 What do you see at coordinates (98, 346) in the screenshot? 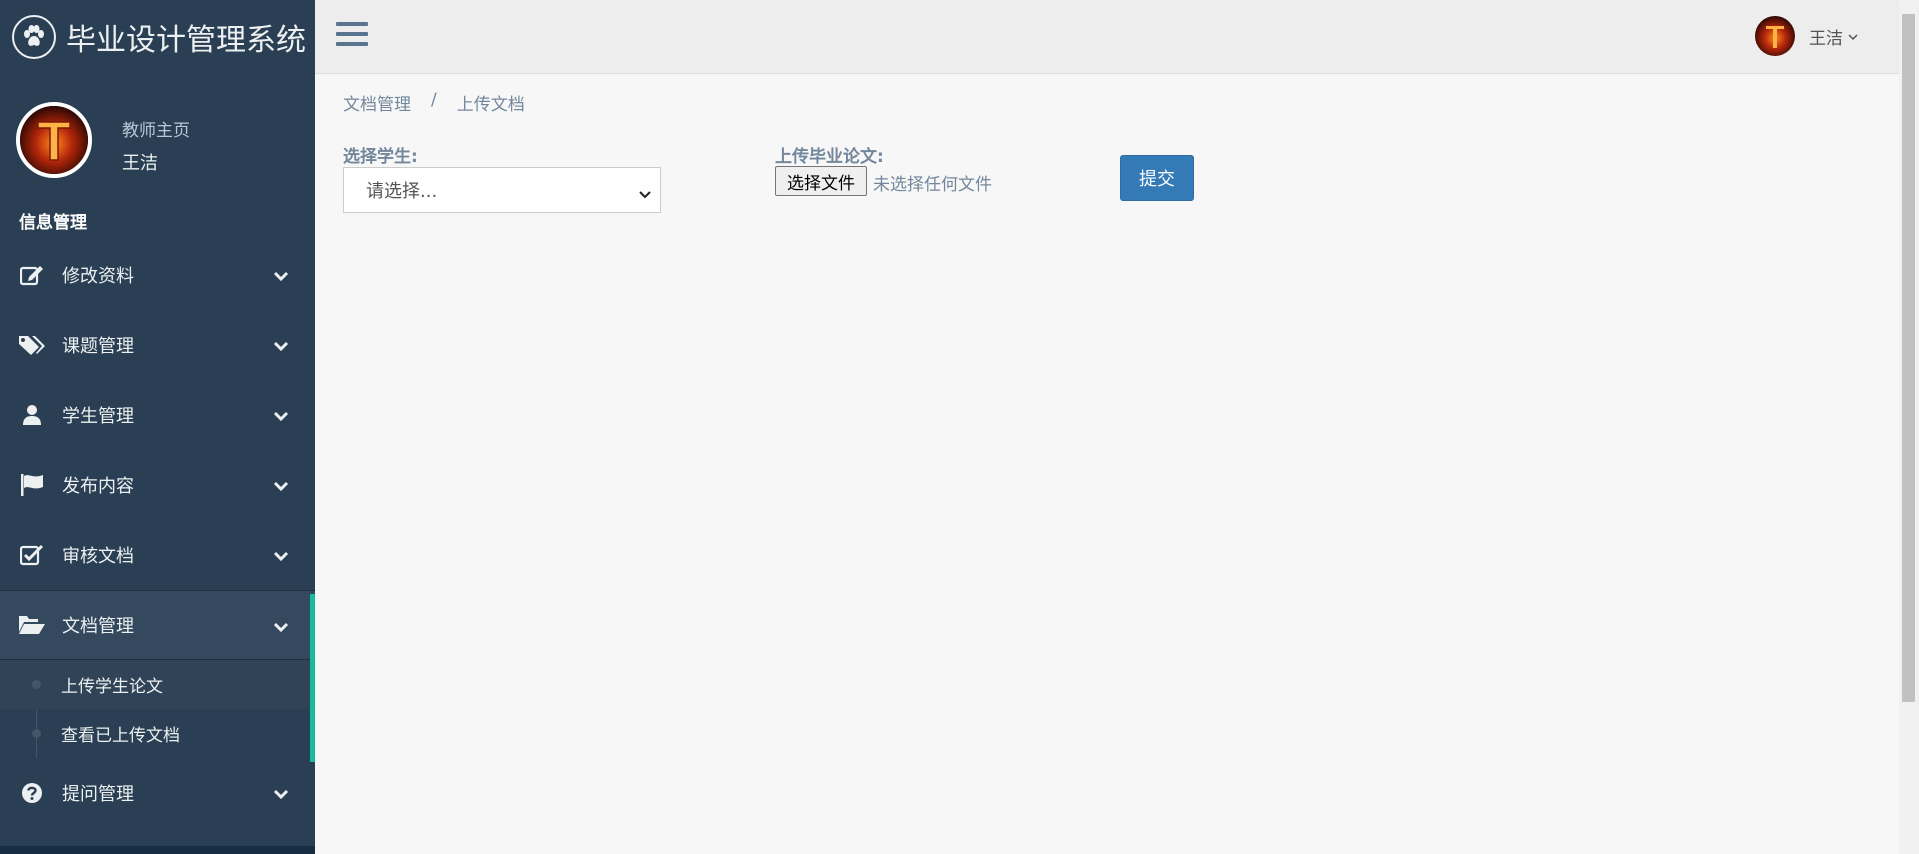
I see `sidebar-item-label: 课题管理` at bounding box center [98, 346].